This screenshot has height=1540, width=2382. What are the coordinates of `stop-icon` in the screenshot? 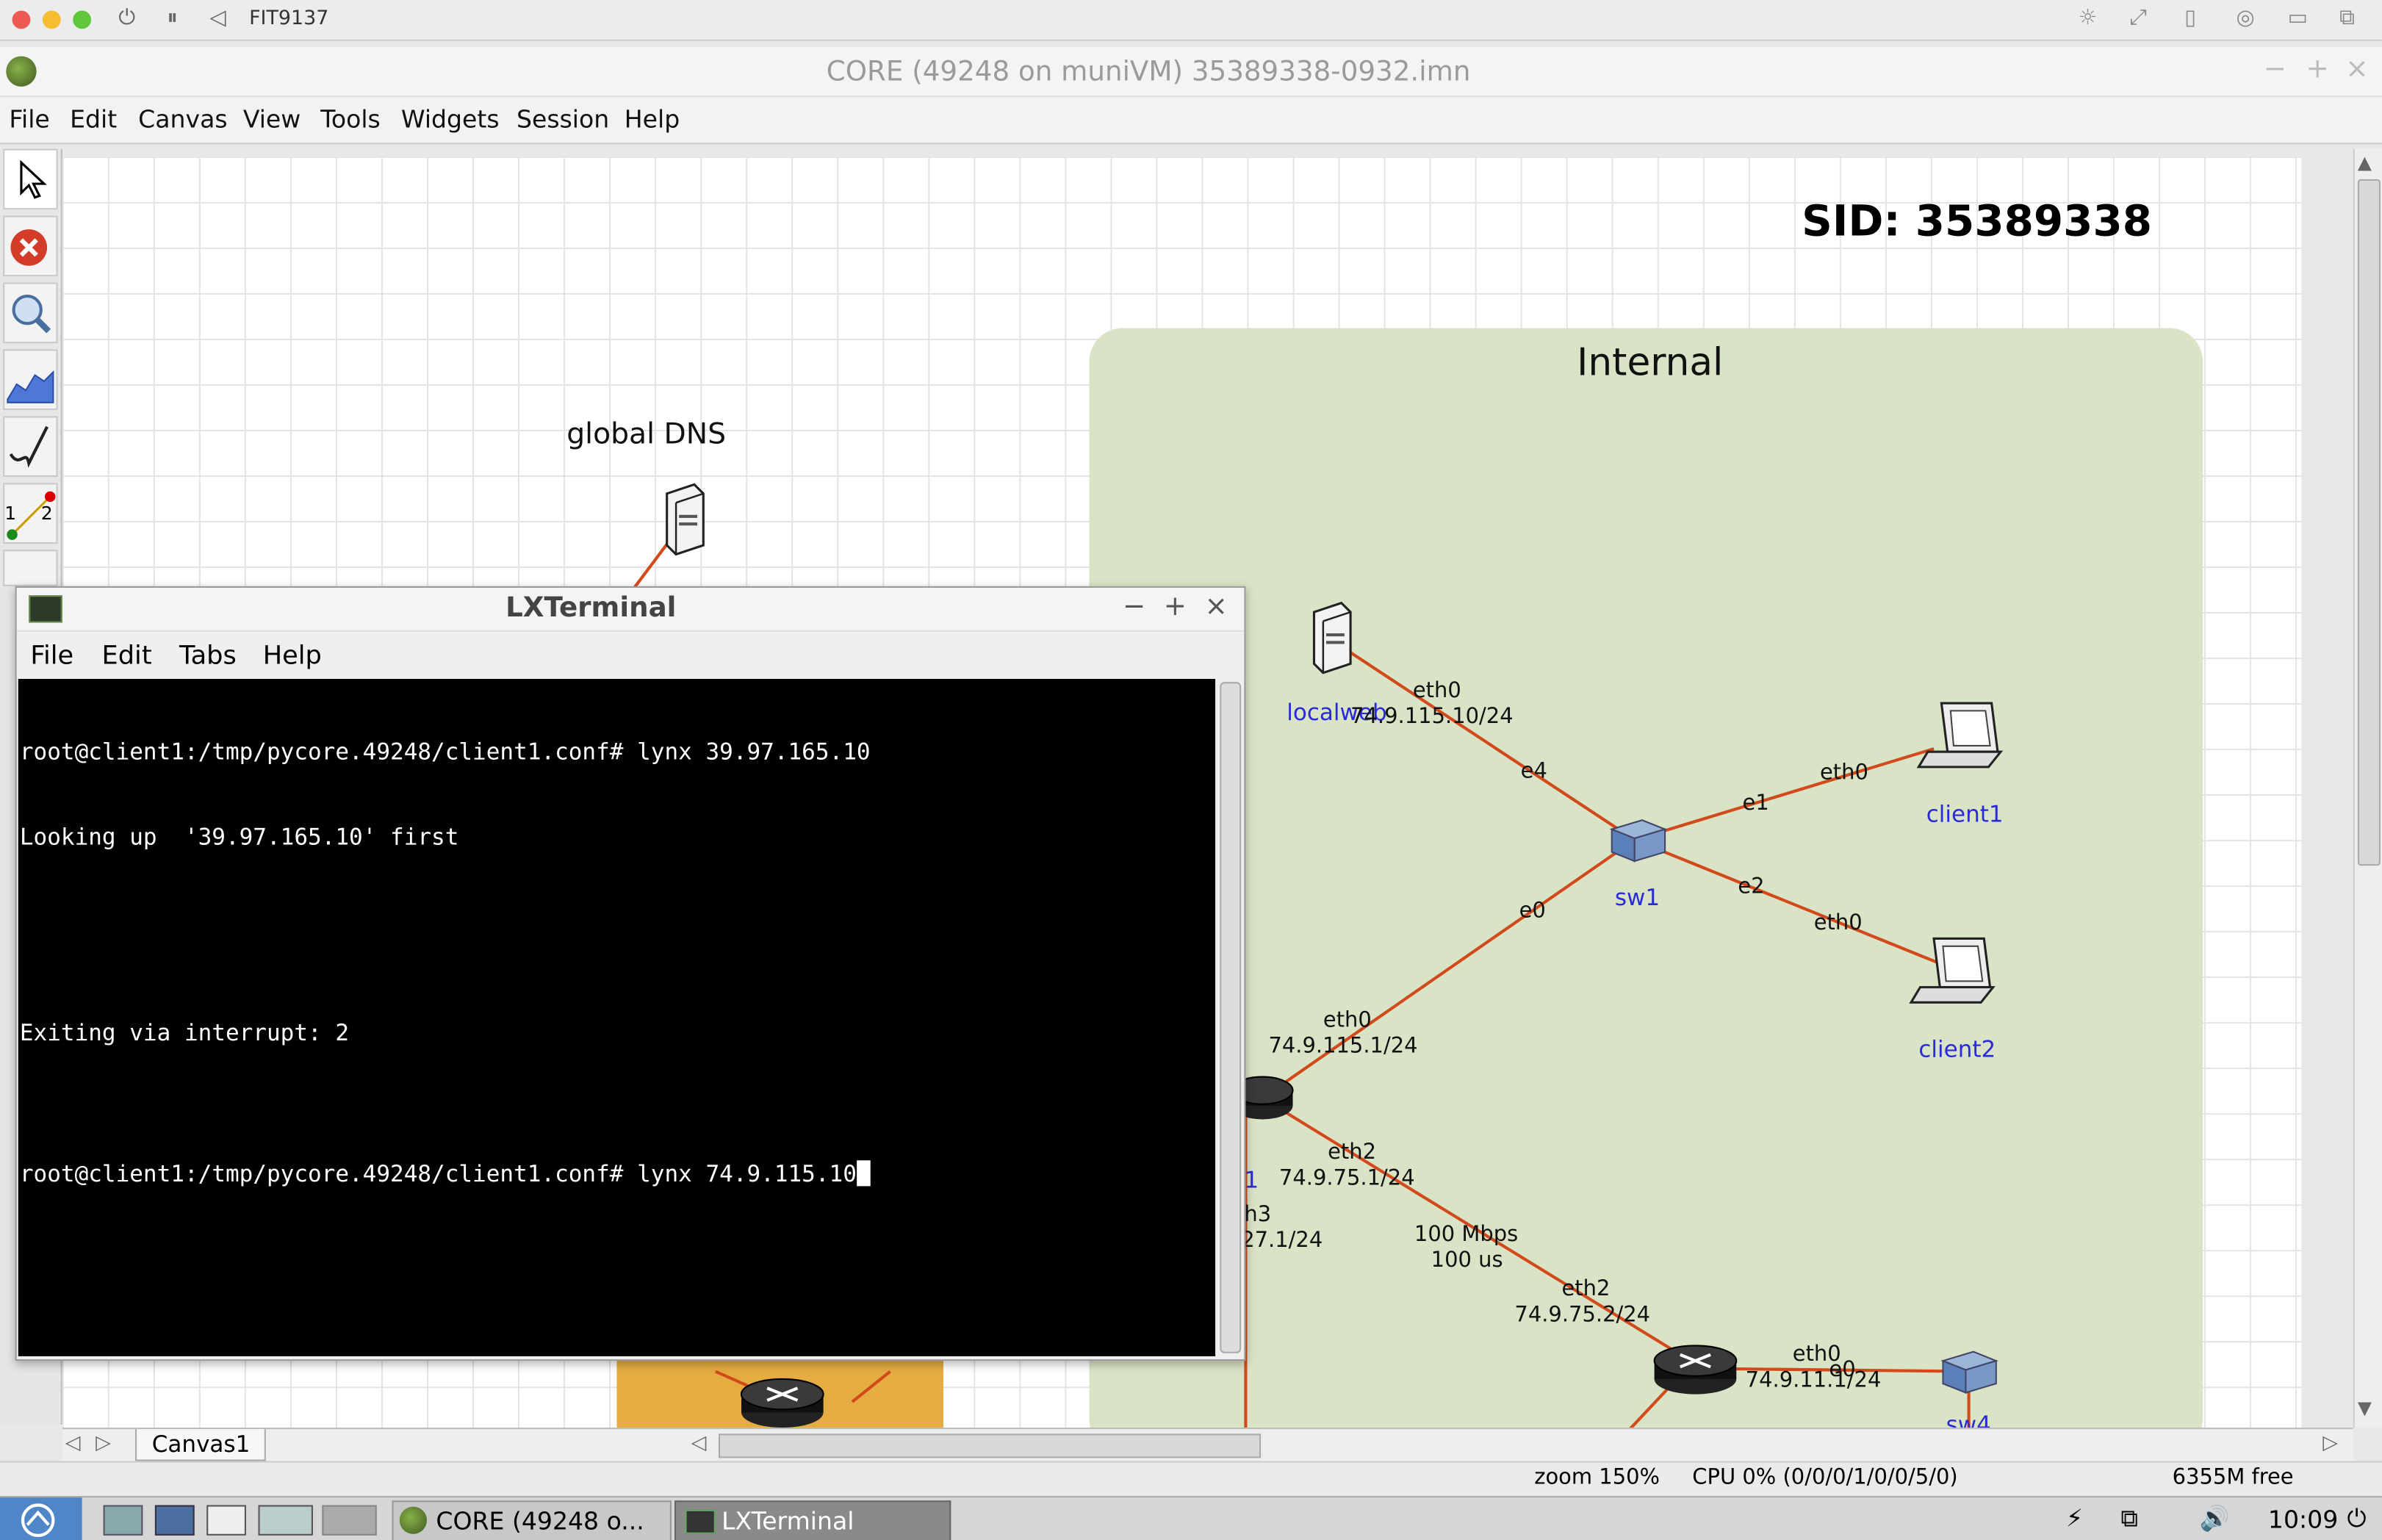 It's located at (29, 247).